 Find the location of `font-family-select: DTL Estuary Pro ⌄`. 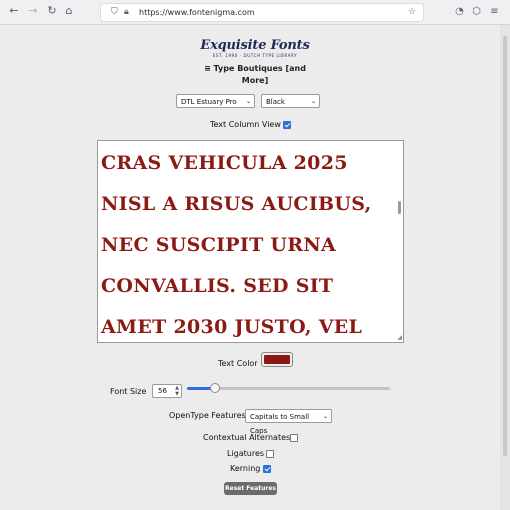

font-family-select: DTL Estuary Pro ⌄ is located at coordinates (215, 101).